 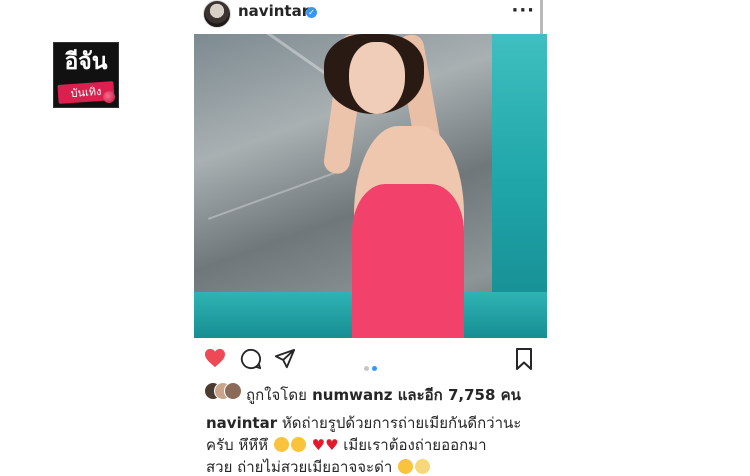 I want to click on watermark-logo: อีจัน บันเทิง, so click(x=86, y=75).